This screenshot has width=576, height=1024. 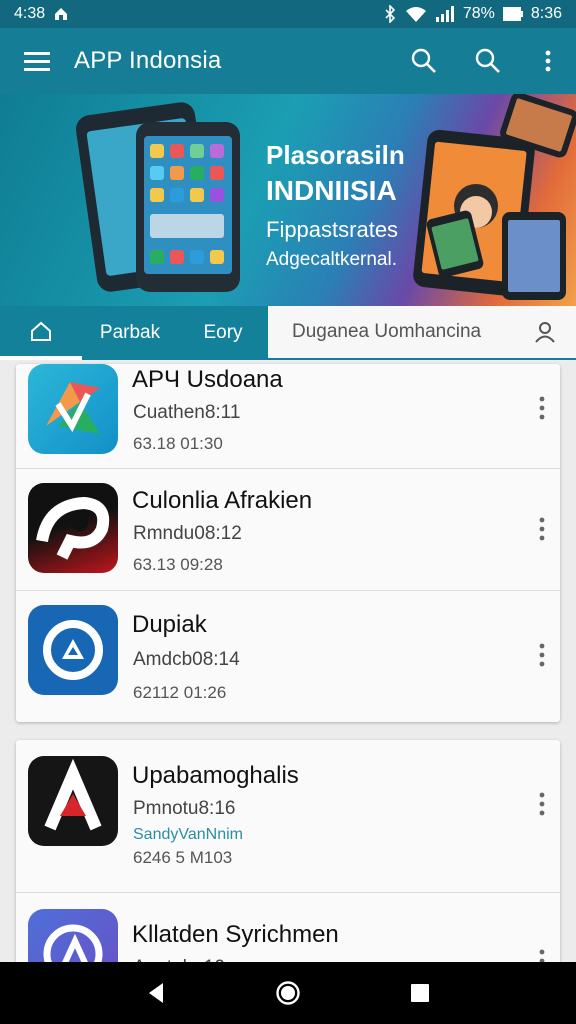 I want to click on app-date: 63.13 09:28, so click(x=178, y=564).